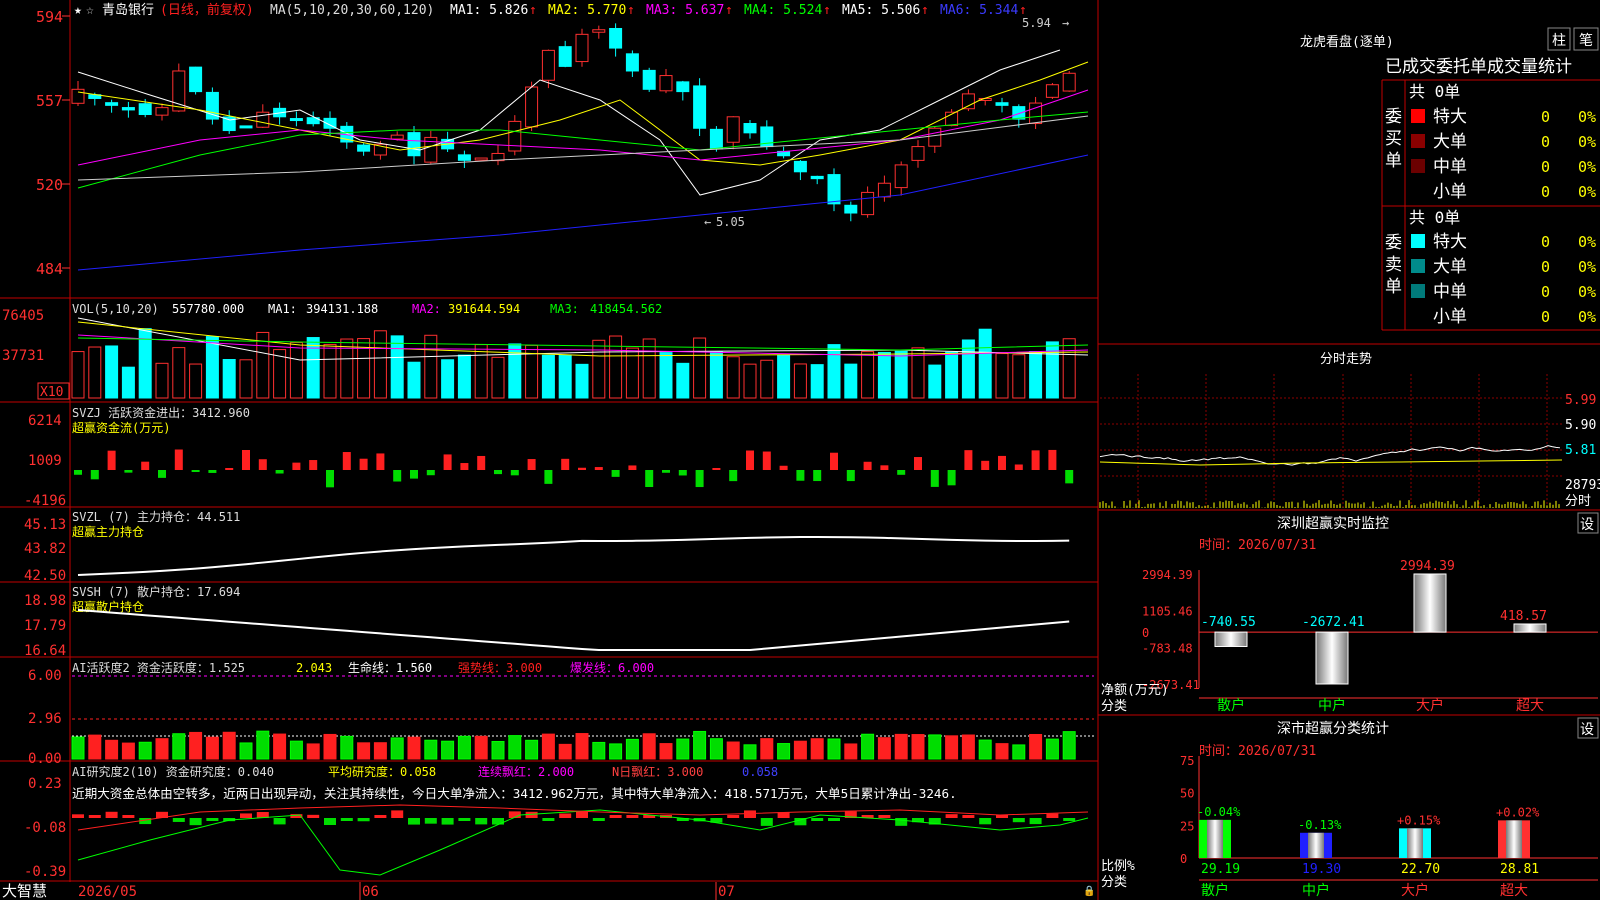  Describe the element at coordinates (1578, 501) in the screenshot. I see `fenshi-unit: 分时` at that location.